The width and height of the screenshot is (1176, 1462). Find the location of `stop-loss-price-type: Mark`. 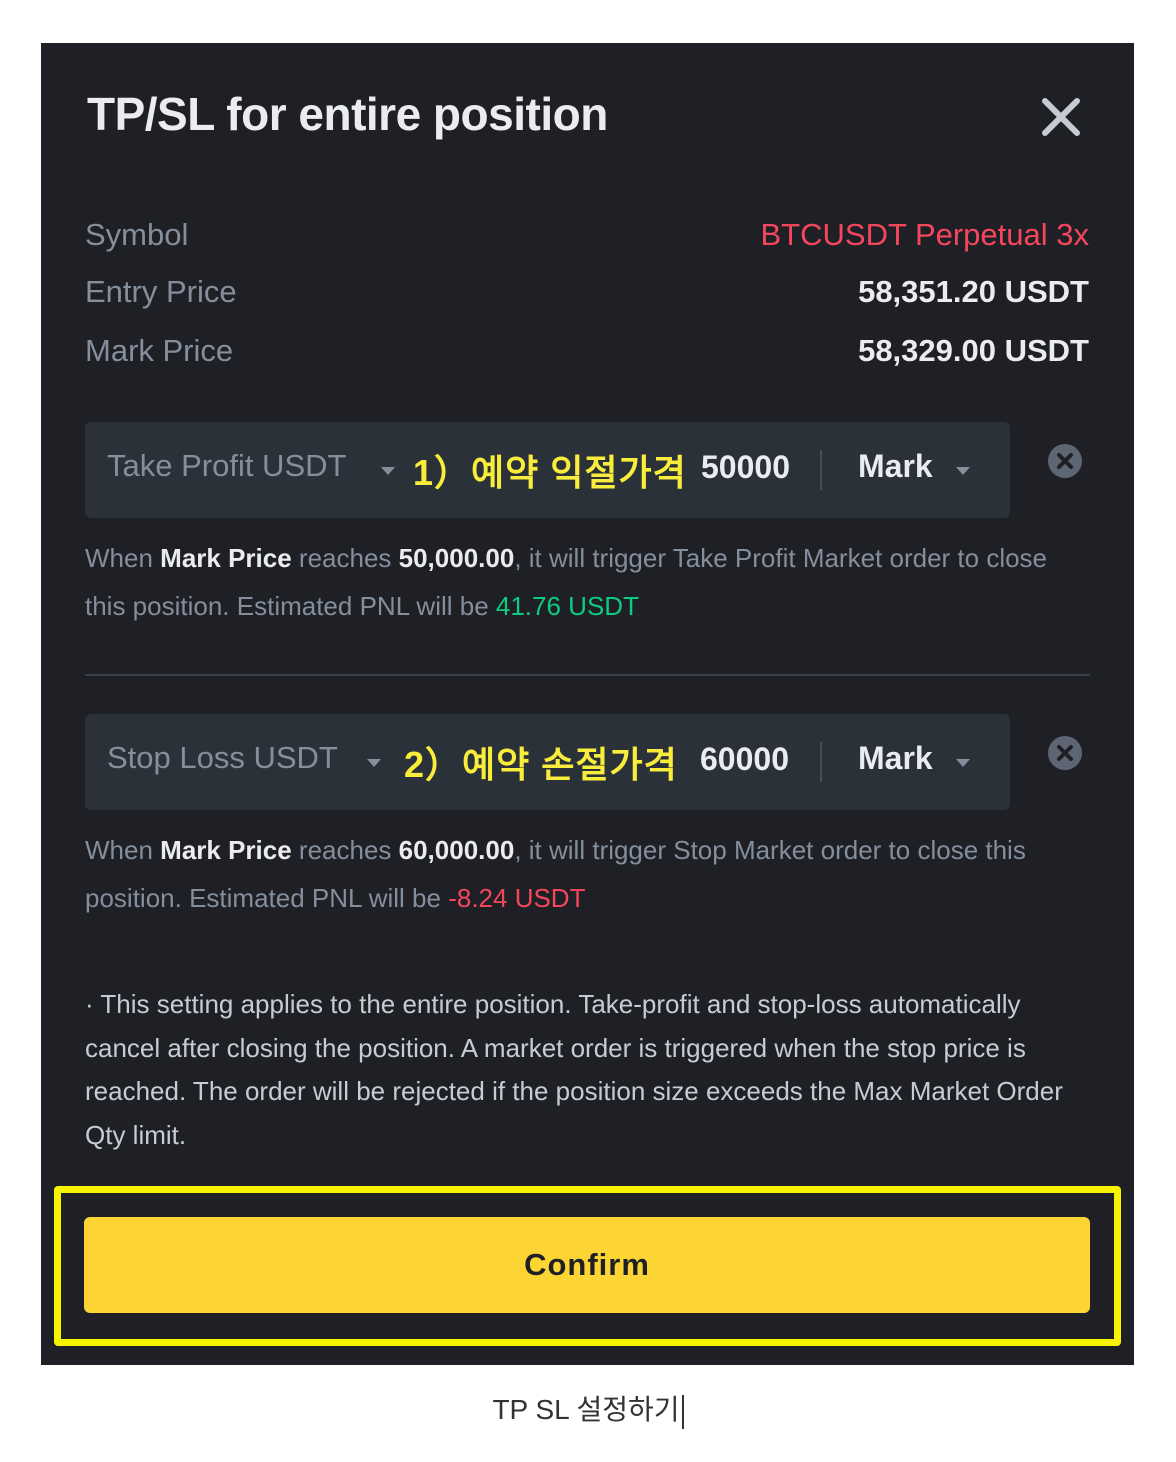

stop-loss-price-type: Mark is located at coordinates (895, 758).